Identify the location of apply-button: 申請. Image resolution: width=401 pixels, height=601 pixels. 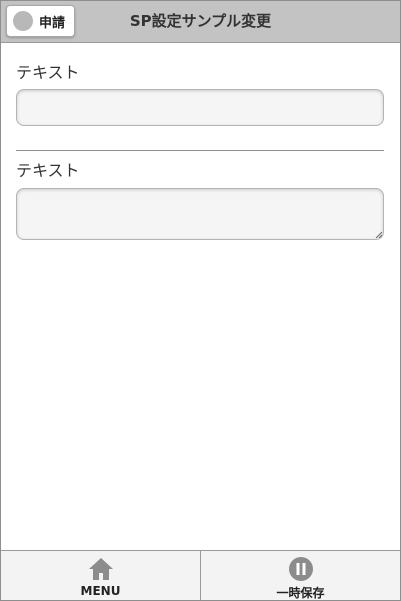
(40, 21).